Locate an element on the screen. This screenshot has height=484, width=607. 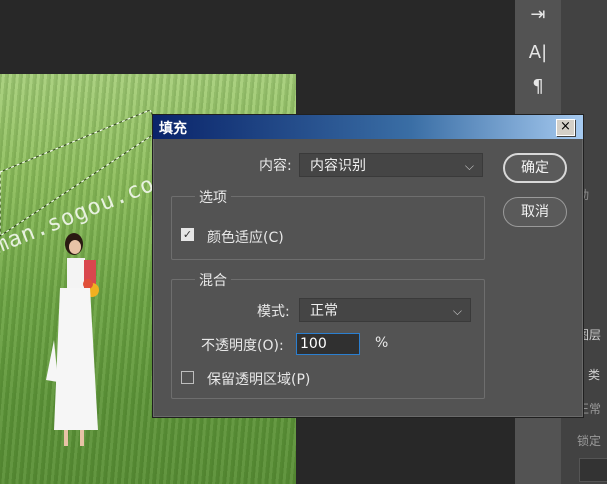
opacity-label: 不透明度(O): is located at coordinates (242, 346).